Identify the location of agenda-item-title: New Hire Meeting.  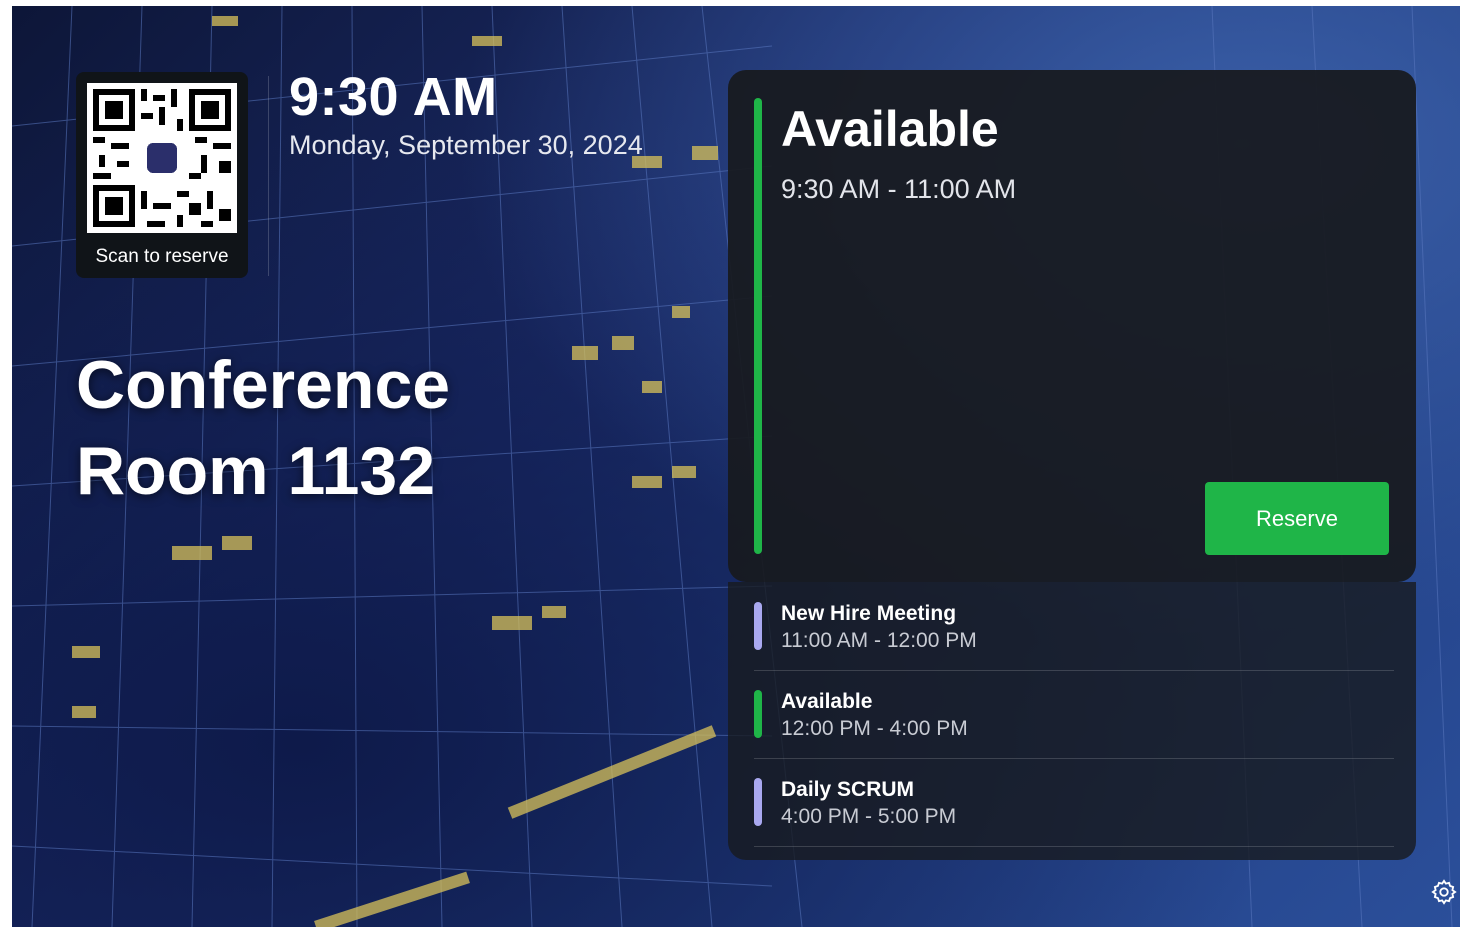
(869, 613).